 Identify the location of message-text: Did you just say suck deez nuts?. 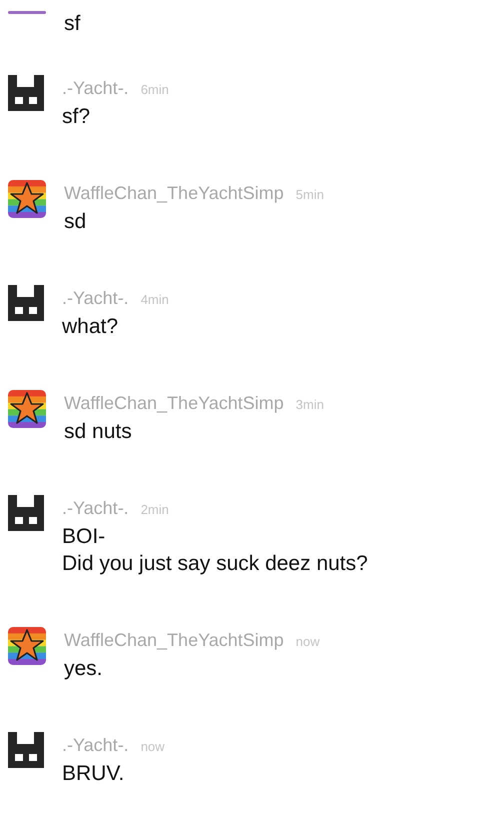
(215, 564).